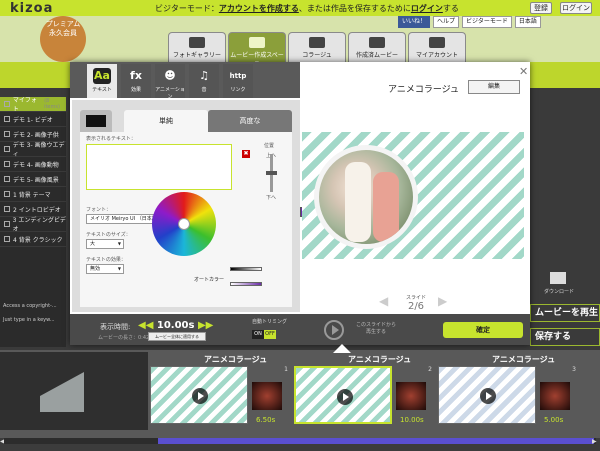 The width and height of the screenshot is (600, 451). Describe the element at coordinates (594, 441) in the screenshot. I see `scroll-right-icon: ▶` at that location.